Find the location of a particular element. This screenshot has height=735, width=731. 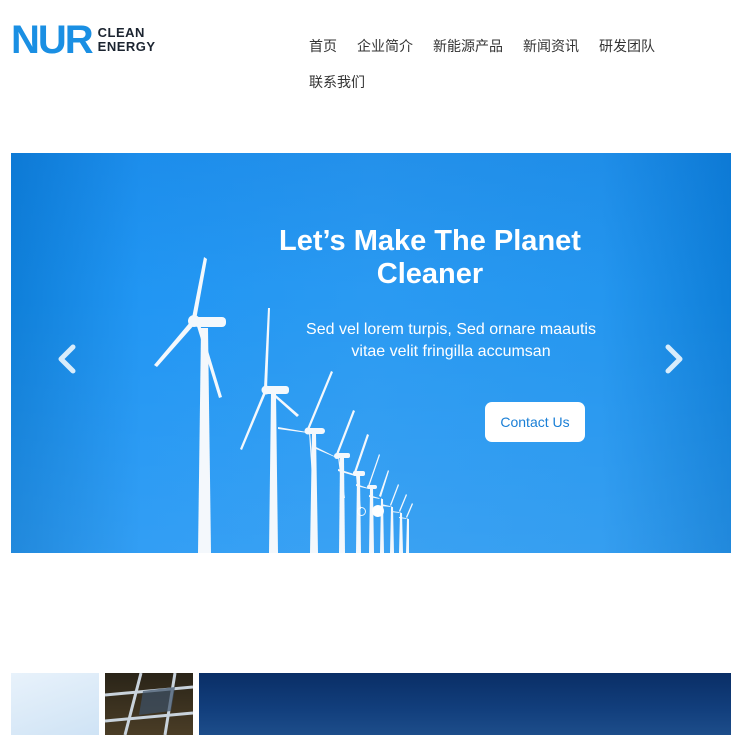

contact-us-button: Contact Us is located at coordinates (535, 422).